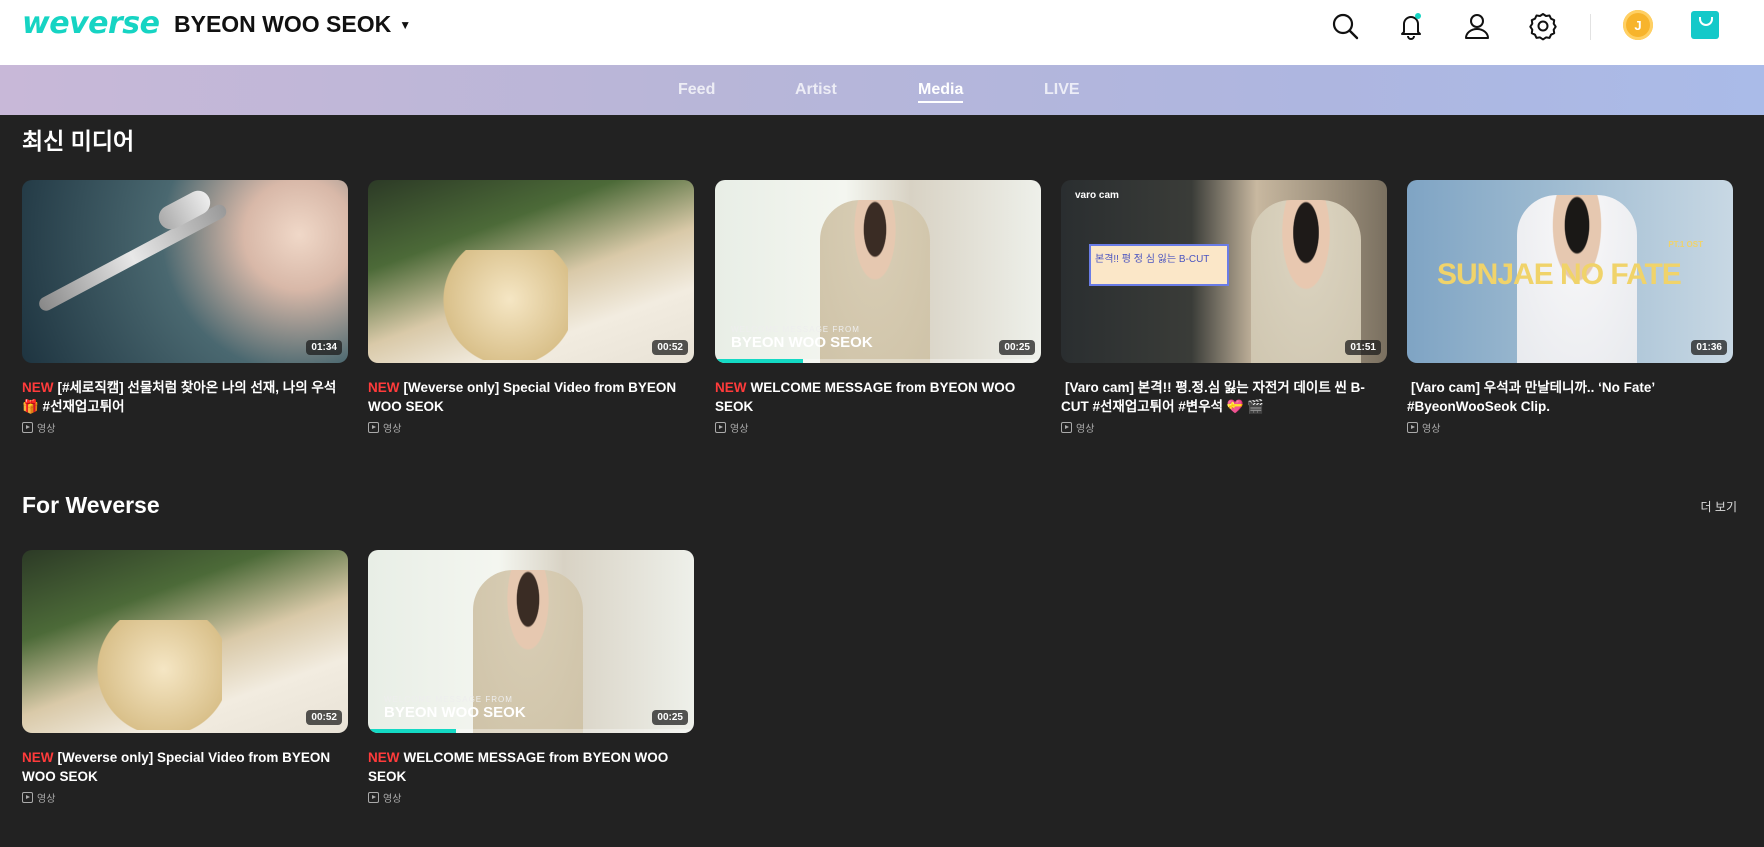  What do you see at coordinates (1477, 26) in the screenshot?
I see `profile-icon` at bounding box center [1477, 26].